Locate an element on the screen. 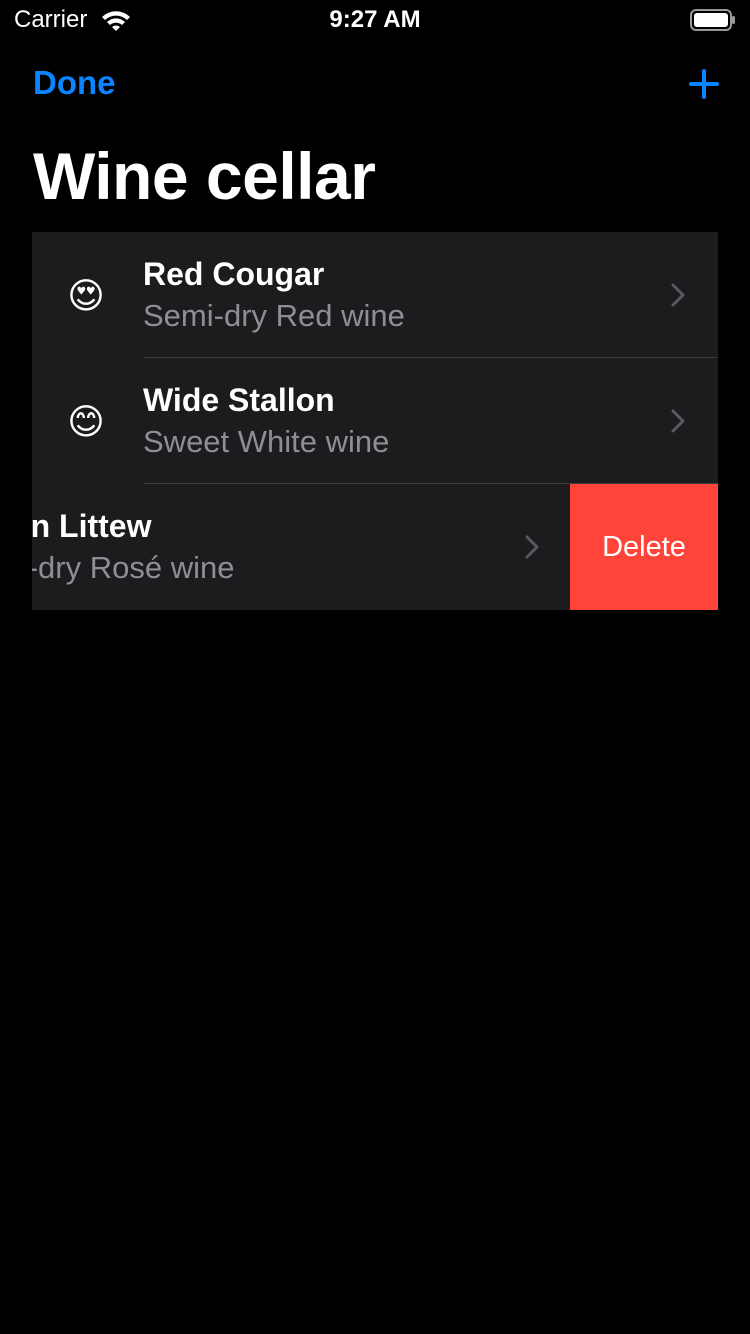 The height and width of the screenshot is (1334, 750). page-title: Wine cellar is located at coordinates (204, 176).